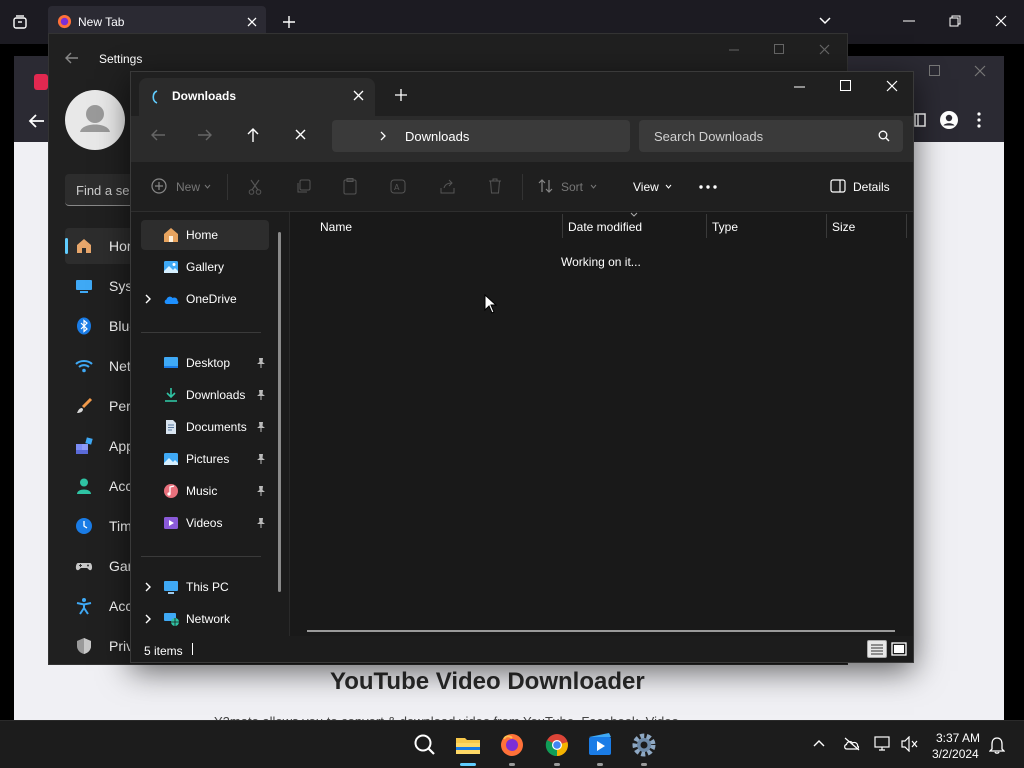 The image size is (1024, 768). What do you see at coordinates (838, 186) in the screenshot?
I see `details-pane-icon` at bounding box center [838, 186].